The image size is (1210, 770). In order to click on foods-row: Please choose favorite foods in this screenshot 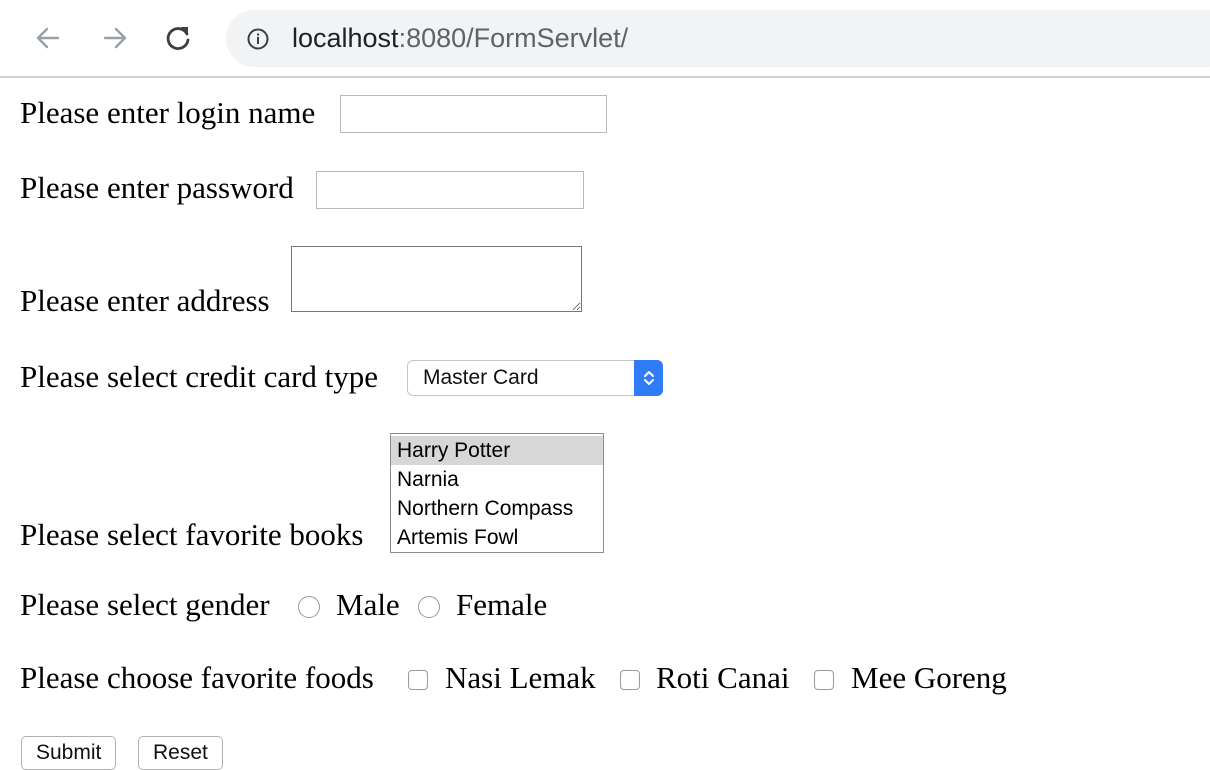, I will do `click(197, 678)`.